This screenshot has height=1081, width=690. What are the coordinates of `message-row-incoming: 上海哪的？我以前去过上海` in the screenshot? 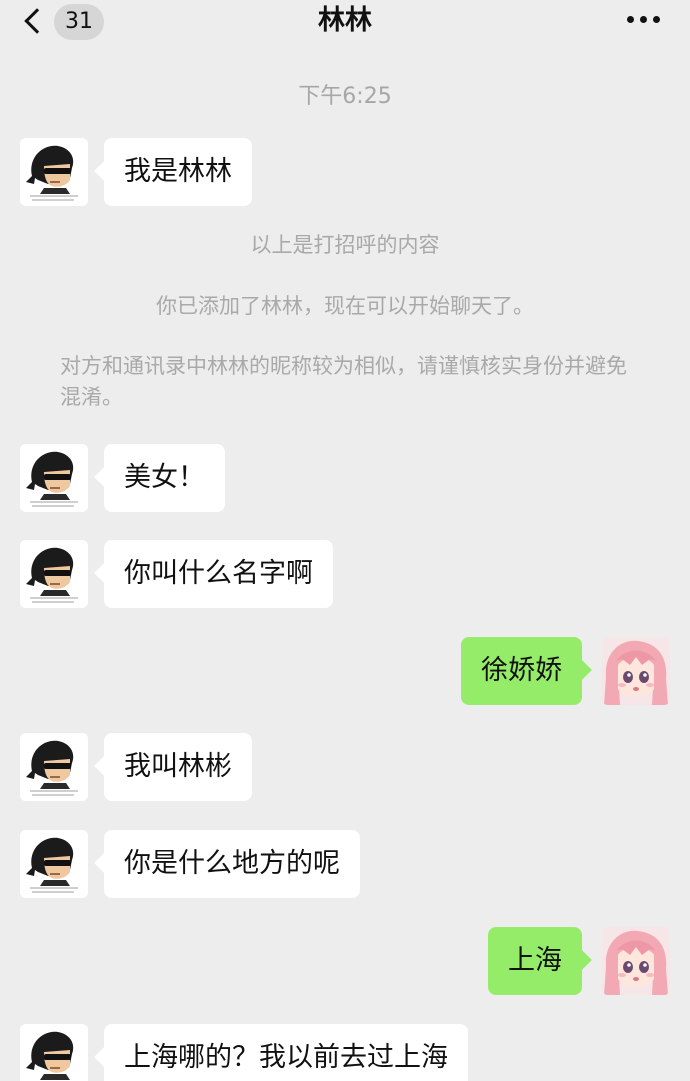 It's located at (345, 1052).